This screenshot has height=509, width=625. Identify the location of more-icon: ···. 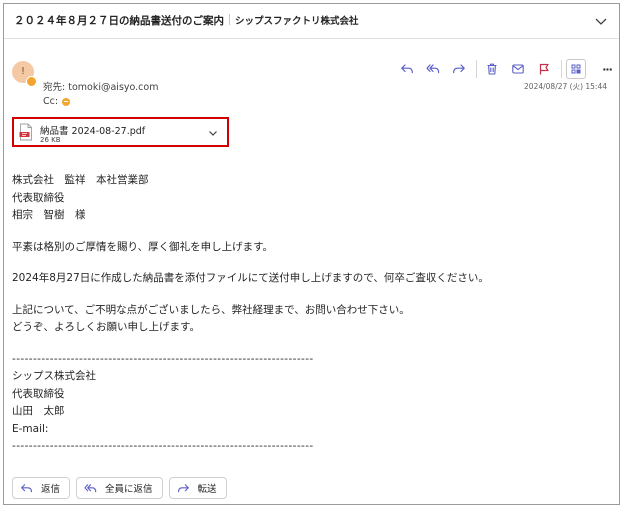
(607, 69).